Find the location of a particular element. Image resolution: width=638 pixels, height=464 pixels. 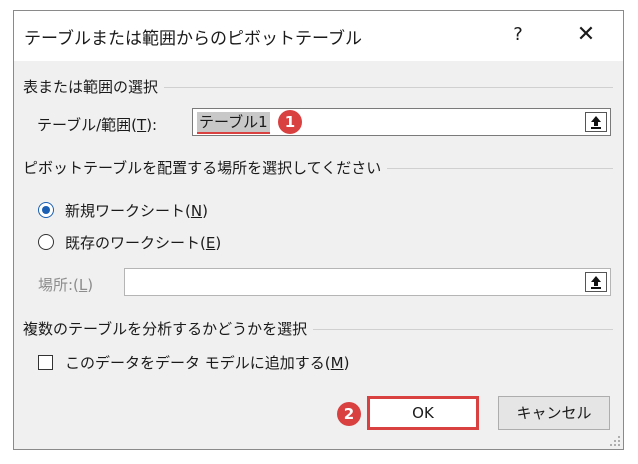

location-input is located at coordinates (367, 282).